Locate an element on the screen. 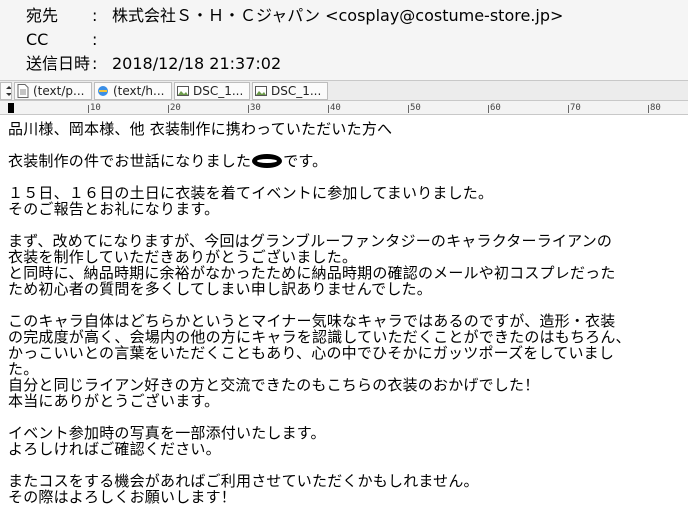 This screenshot has height=521, width=688. ruler-cursor is located at coordinates (11, 108).